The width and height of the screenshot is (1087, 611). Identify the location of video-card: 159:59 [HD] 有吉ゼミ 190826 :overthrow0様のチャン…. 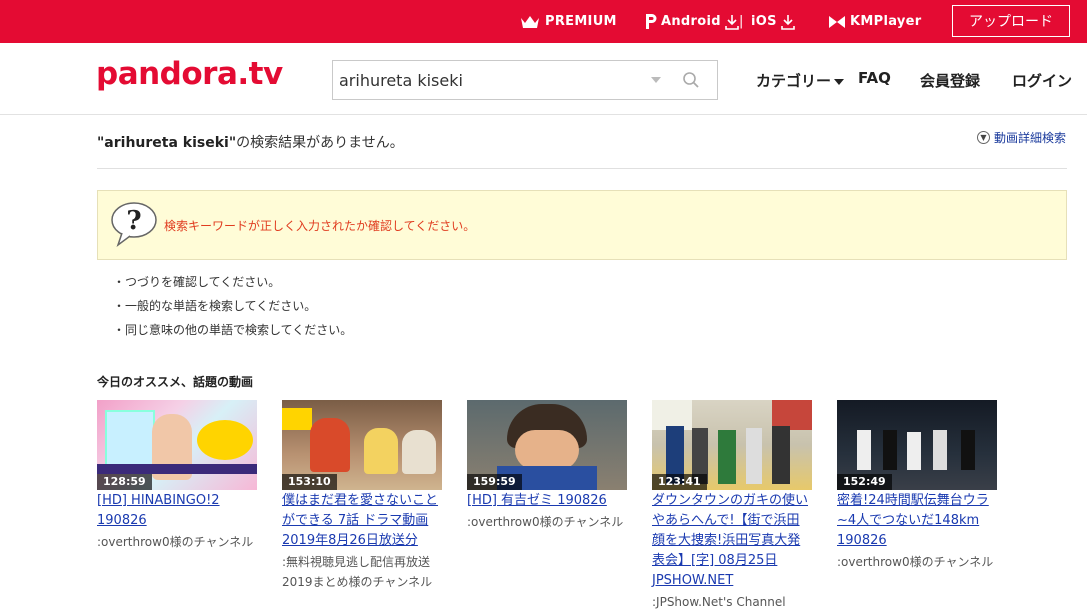
(549, 466).